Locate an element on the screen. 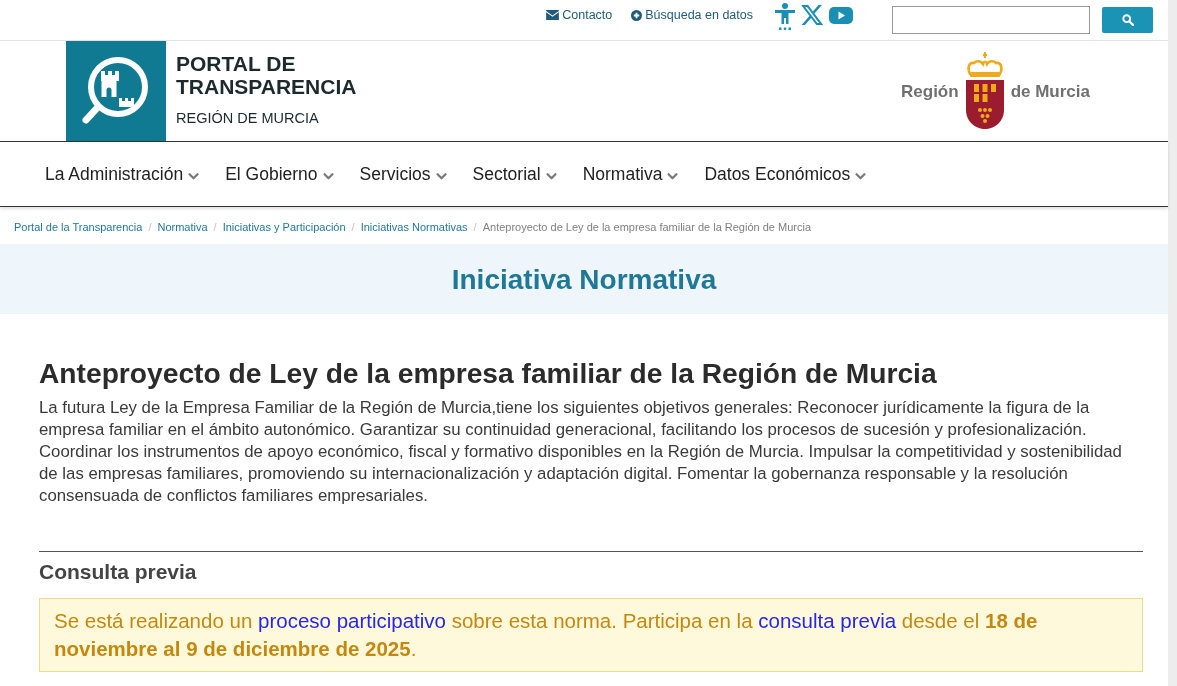 The height and width of the screenshot is (686, 1177). description-paragraph: La futura Ley de la Empresa Familiar de la Región de Murcia,tiene los siguientes objetivos generales: Reconocer jurídicamente la figura de la empresa familiar en el ámbito autonómico. Garantizar su continuidad generacional, facilitando los procesos de sucesión y profesionalización. Coordinar los instrumentos de apoyo económico, fiscal y formativo disponibles en la Región de Murcia. Impulsar la competitividad y sostenibilidad de las empresas familiares, promoviendo su internacionalización y adaptación digital. Fomentar la gobernanza responsable y la resolución consensuada de conflictos familiares empresariales. is located at coordinates (581, 452).